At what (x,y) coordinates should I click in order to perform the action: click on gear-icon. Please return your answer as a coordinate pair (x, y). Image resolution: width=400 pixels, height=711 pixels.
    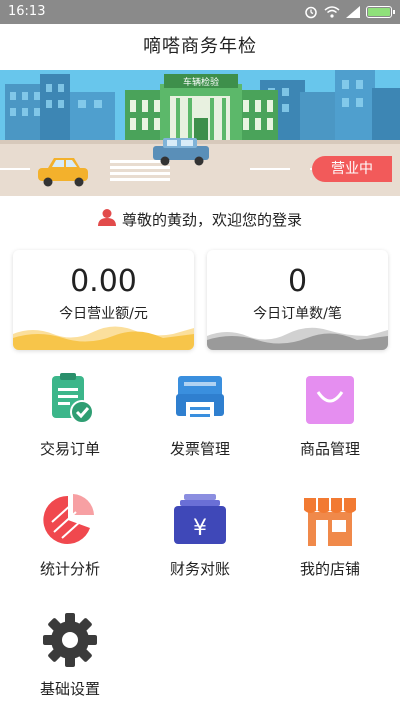
    Looking at the image, I should click on (70, 640).